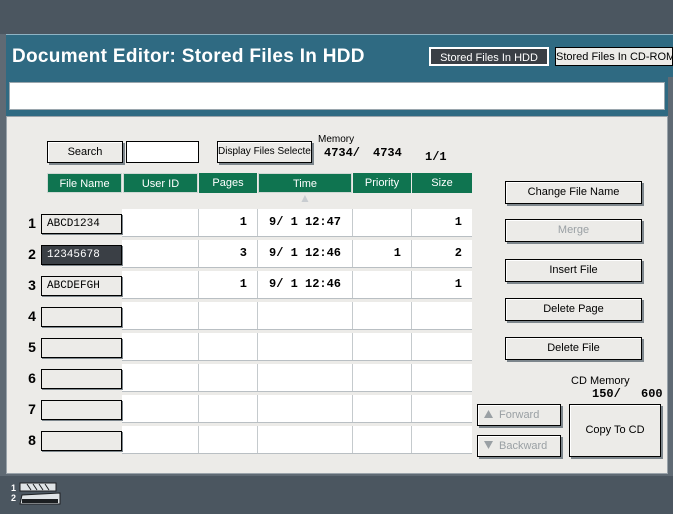  What do you see at coordinates (336, 139) in the screenshot?
I see `memory-label: Memory` at bounding box center [336, 139].